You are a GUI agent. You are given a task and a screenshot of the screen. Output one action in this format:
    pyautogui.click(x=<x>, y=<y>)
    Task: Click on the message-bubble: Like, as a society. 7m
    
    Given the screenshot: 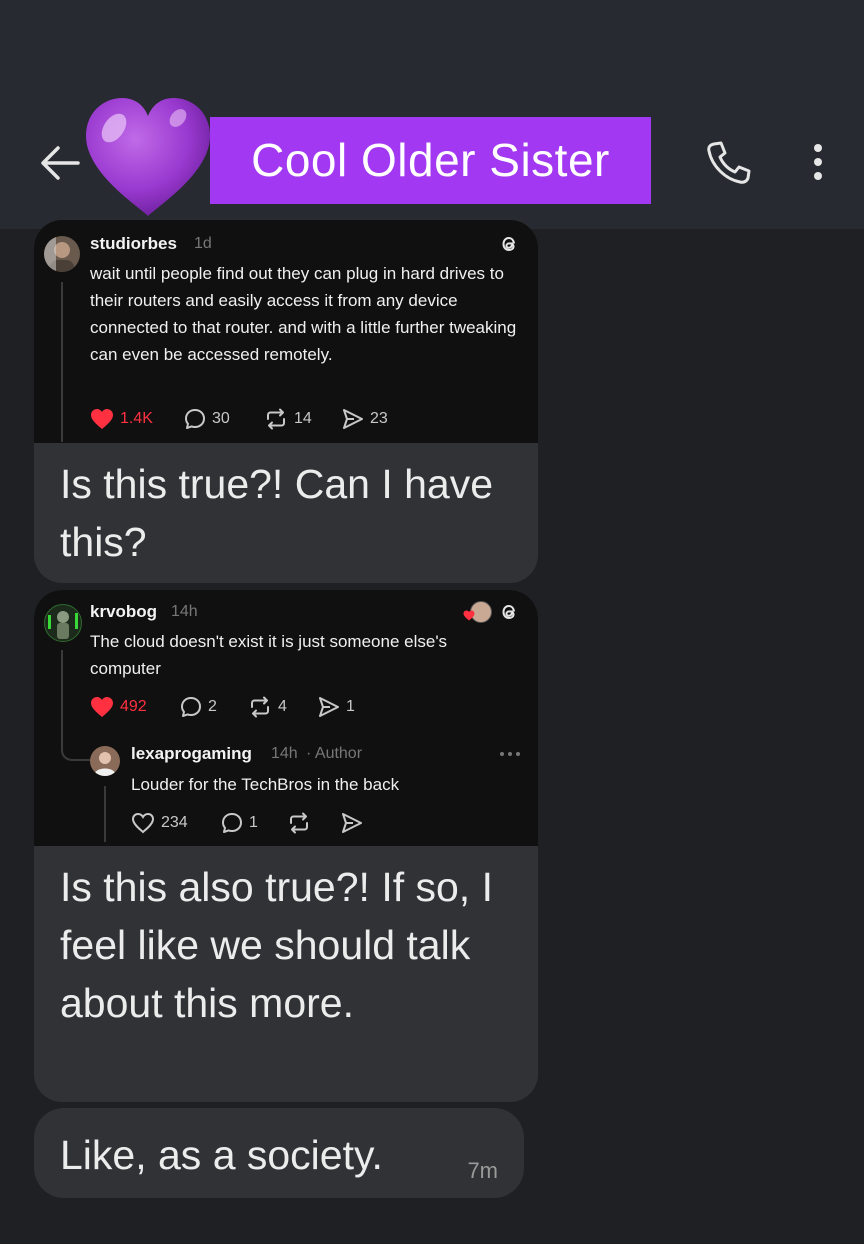 What is the action you would take?
    pyautogui.click(x=279, y=1153)
    